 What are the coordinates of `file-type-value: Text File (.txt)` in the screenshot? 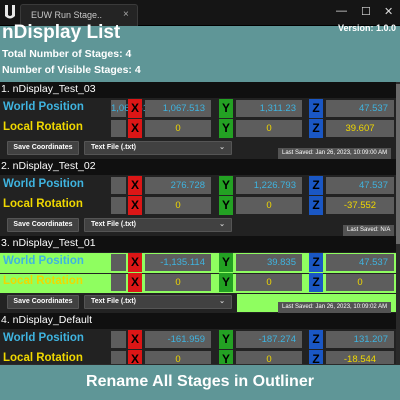 It's located at (113, 301).